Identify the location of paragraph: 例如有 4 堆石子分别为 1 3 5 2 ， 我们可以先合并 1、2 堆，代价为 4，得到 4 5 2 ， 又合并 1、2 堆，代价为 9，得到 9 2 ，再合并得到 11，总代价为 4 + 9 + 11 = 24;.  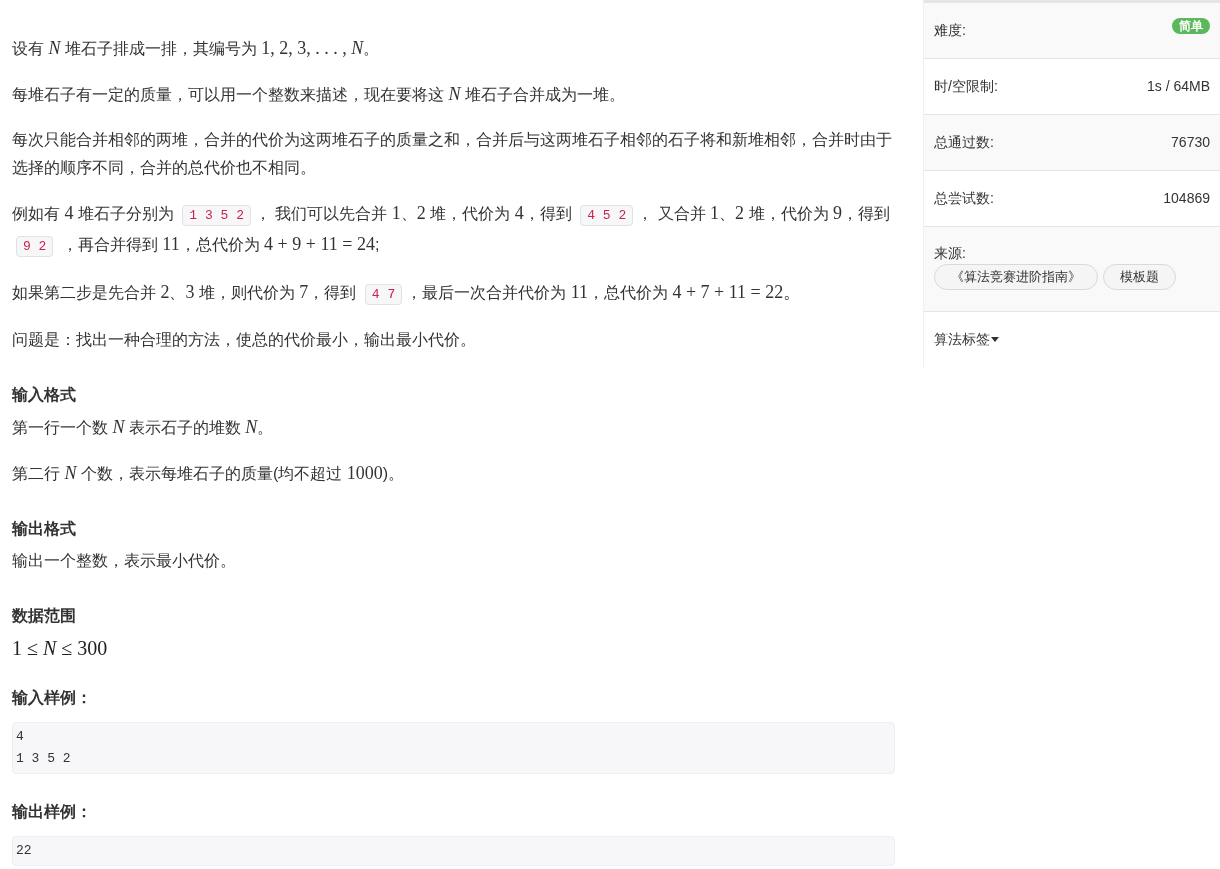
(453, 230).